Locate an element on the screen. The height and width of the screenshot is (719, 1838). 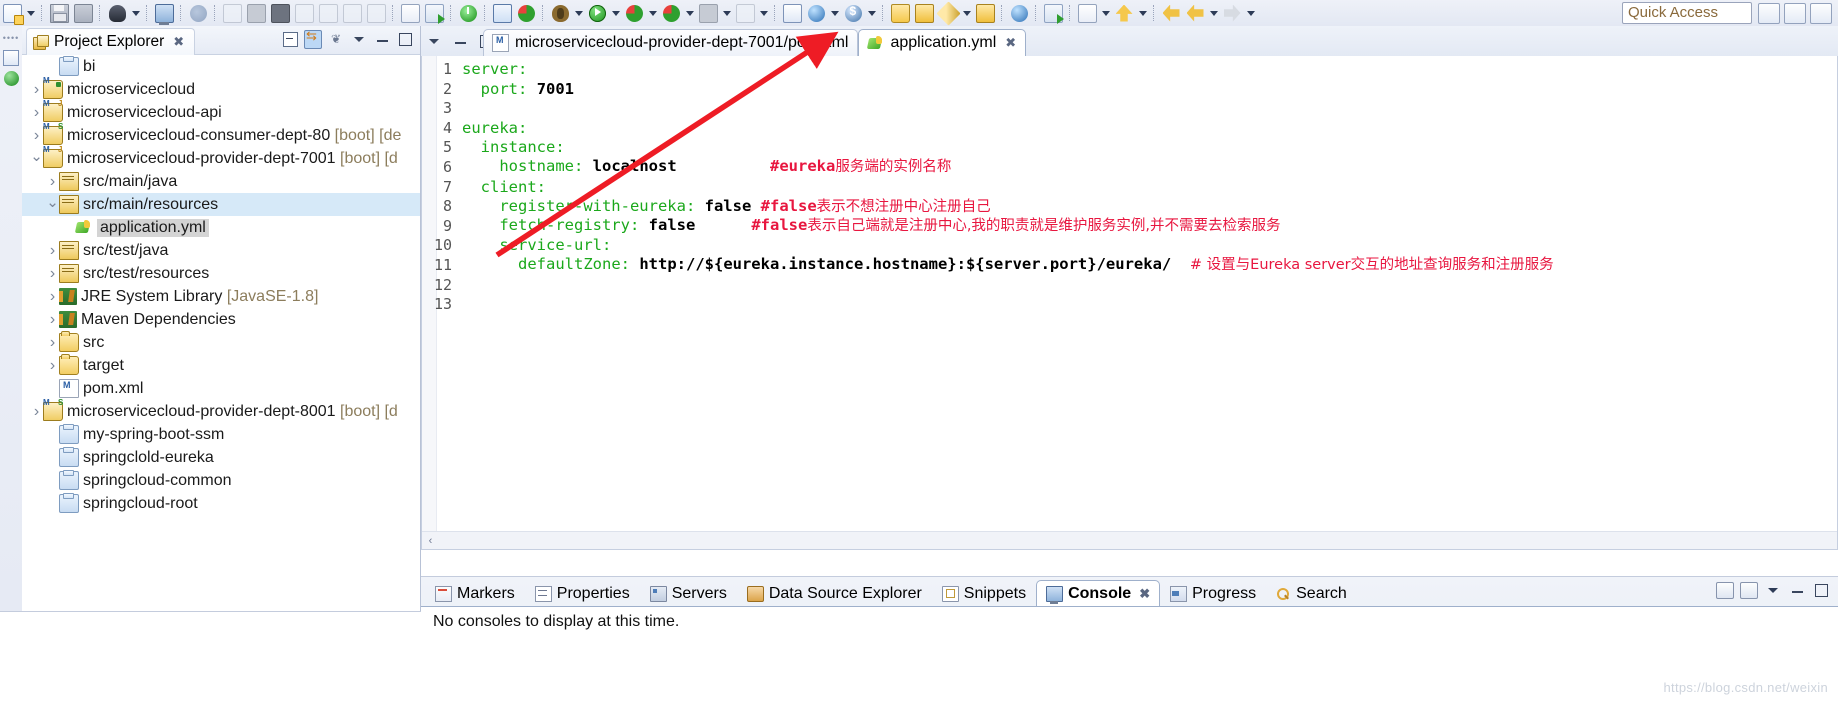
new-class-button is located at coordinates (948, 13).